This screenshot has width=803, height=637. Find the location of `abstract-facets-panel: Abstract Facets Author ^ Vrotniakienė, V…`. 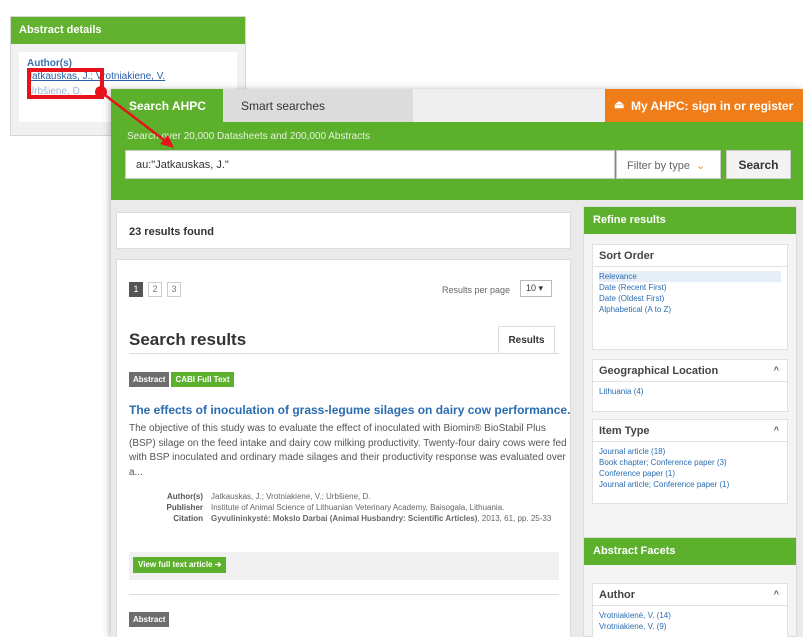

abstract-facets-panel: Abstract Facets Author ^ Vrotniakienė, V… is located at coordinates (690, 587).